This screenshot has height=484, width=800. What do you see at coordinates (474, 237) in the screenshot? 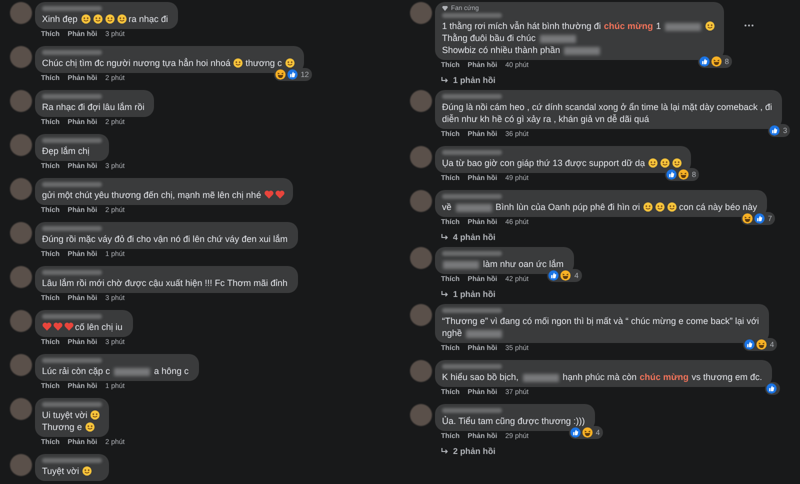
I see `view-replies-link: 4 phản hồi` at bounding box center [474, 237].